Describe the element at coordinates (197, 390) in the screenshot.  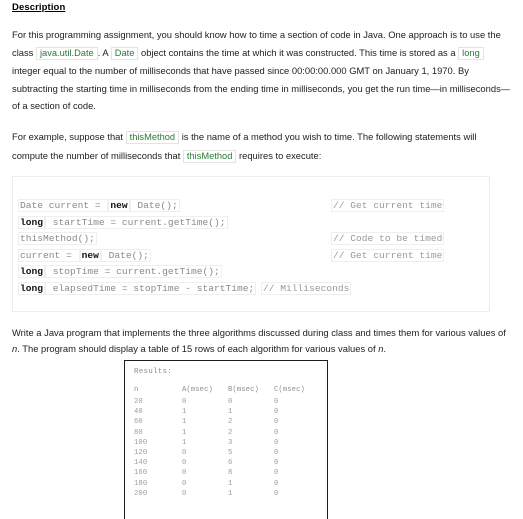
I see `column-header: A(msec)` at that location.